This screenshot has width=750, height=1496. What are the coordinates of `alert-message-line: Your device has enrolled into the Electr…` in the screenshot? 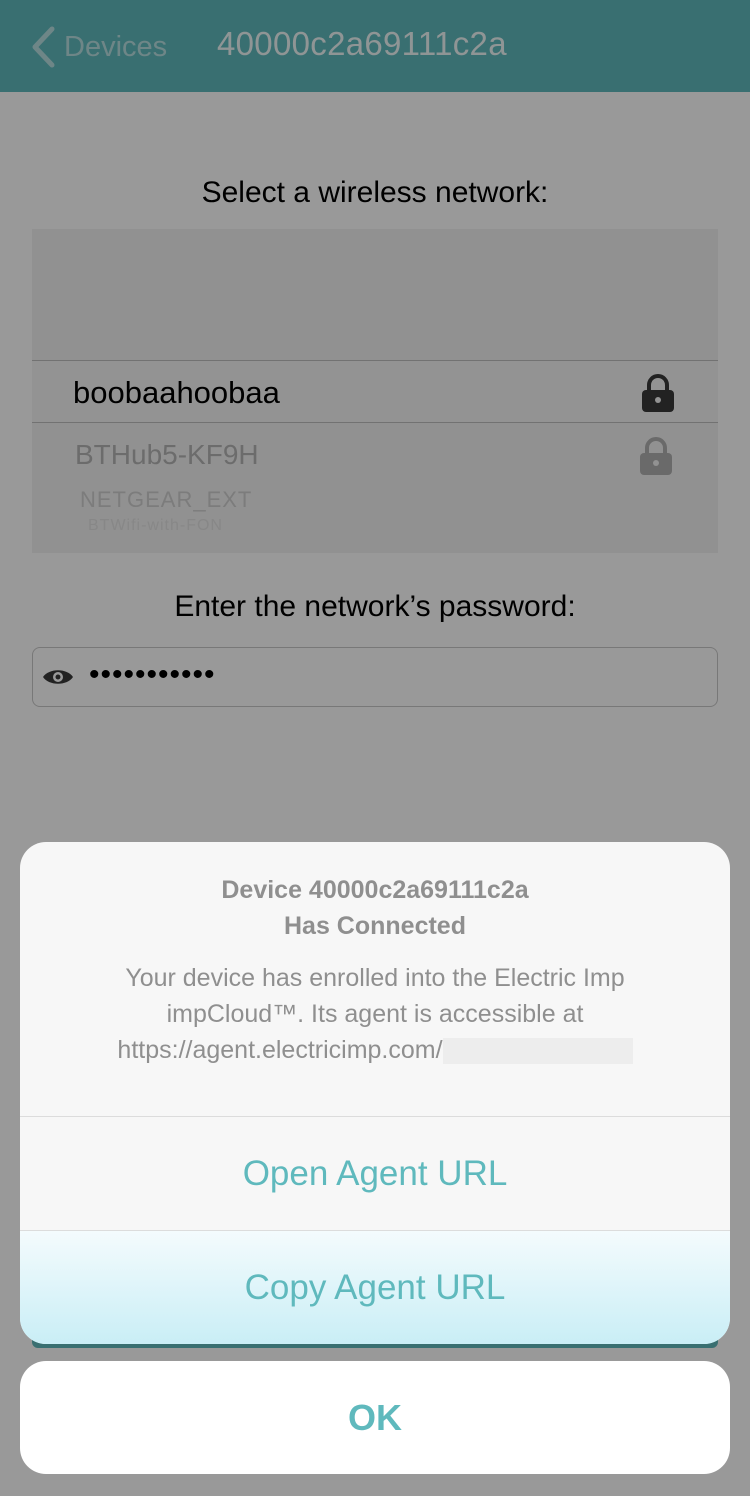 It's located at (375, 978).